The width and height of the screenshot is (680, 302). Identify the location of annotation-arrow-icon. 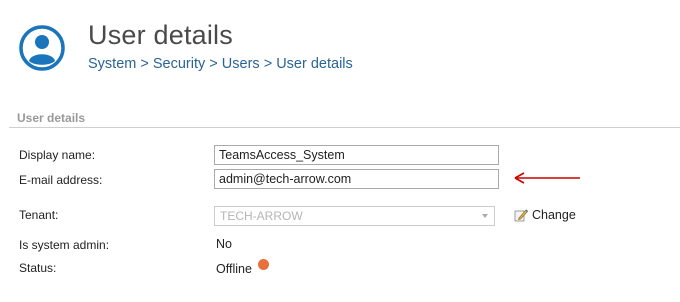
(547, 178).